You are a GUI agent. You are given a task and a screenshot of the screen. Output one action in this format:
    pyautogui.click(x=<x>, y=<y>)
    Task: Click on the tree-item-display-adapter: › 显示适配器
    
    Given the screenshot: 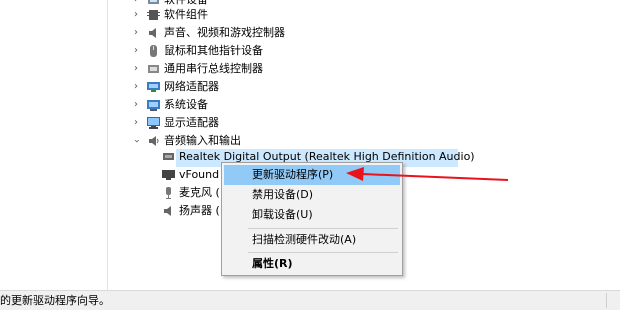 What is the action you would take?
    pyautogui.click(x=240, y=123)
    